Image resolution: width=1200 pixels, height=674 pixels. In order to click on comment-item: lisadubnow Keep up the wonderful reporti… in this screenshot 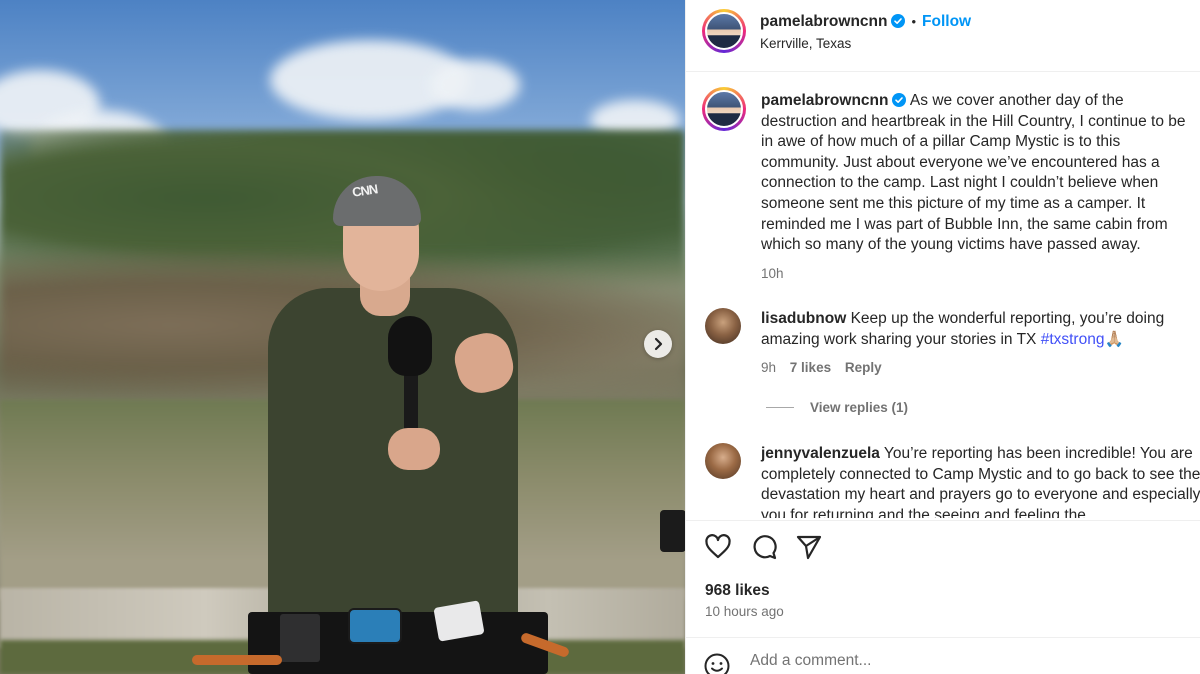, I will do `click(980, 344)`.